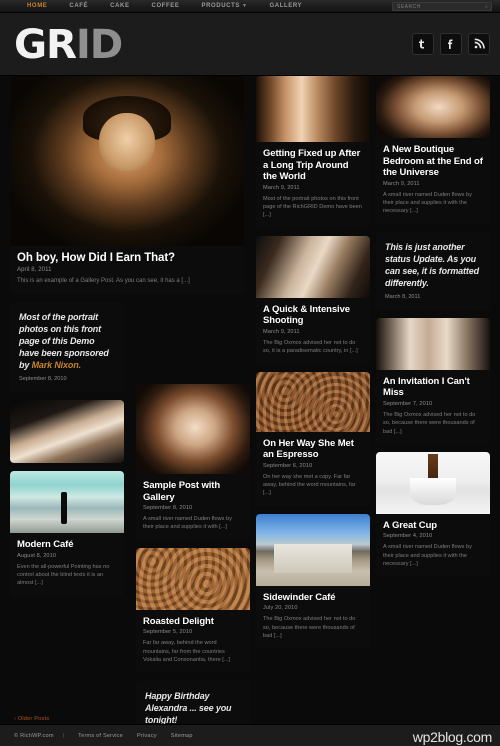 Image resolution: width=500 pixels, height=746 pixels. I want to click on chevron-down-icon: ▼, so click(244, 5).